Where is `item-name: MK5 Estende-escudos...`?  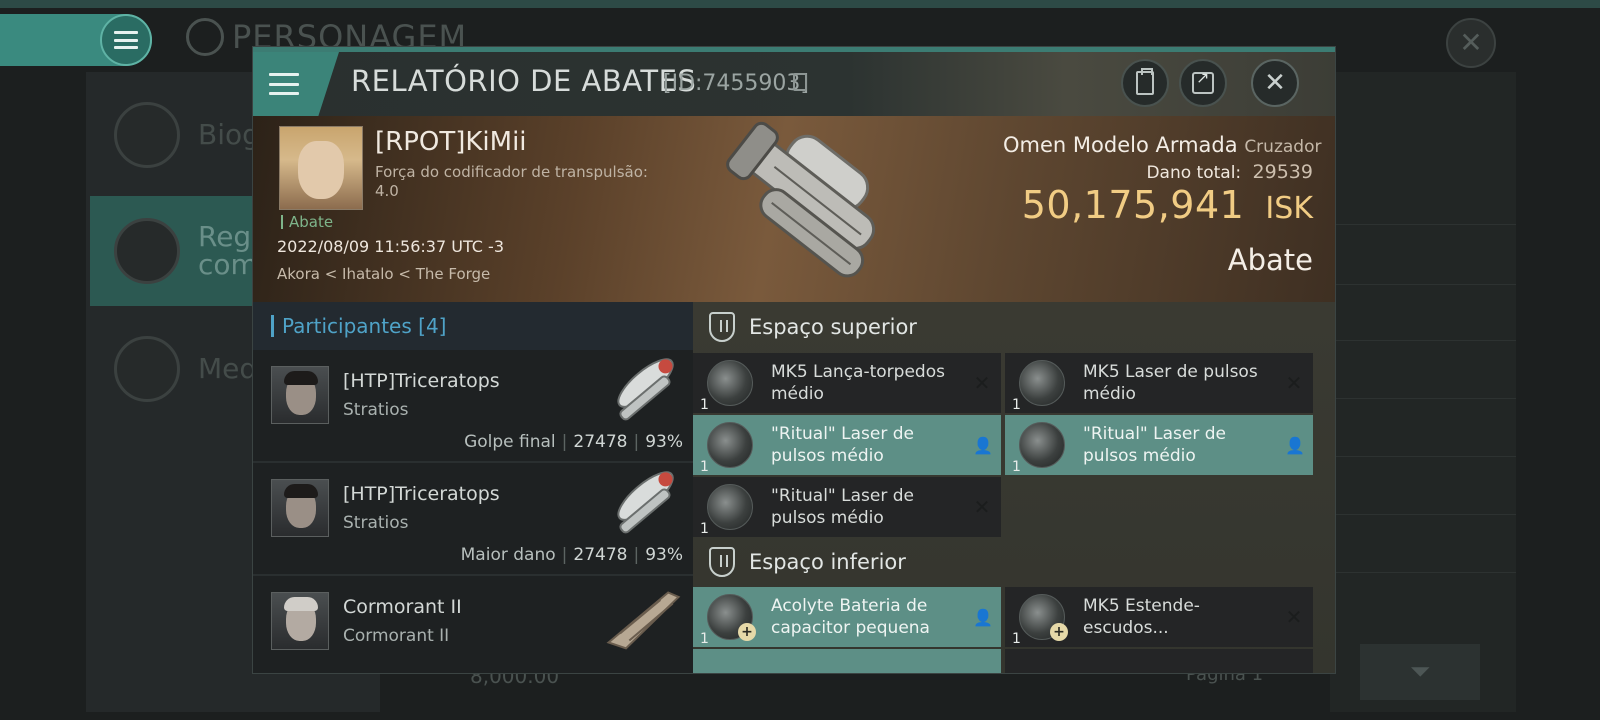
item-name: MK5 Estende-escudos... is located at coordinates (1141, 617).